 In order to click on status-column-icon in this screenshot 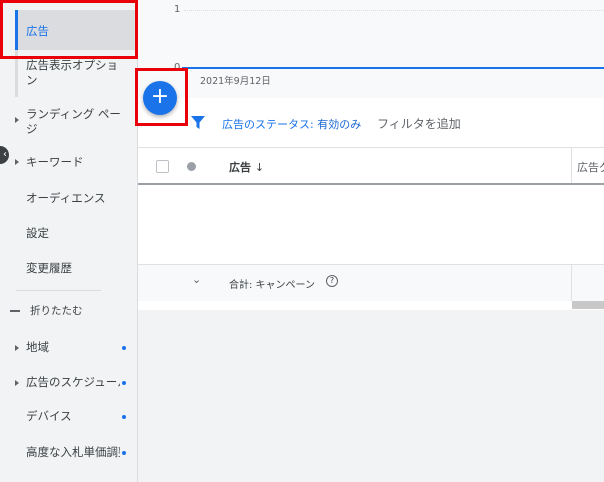, I will do `click(191, 166)`.